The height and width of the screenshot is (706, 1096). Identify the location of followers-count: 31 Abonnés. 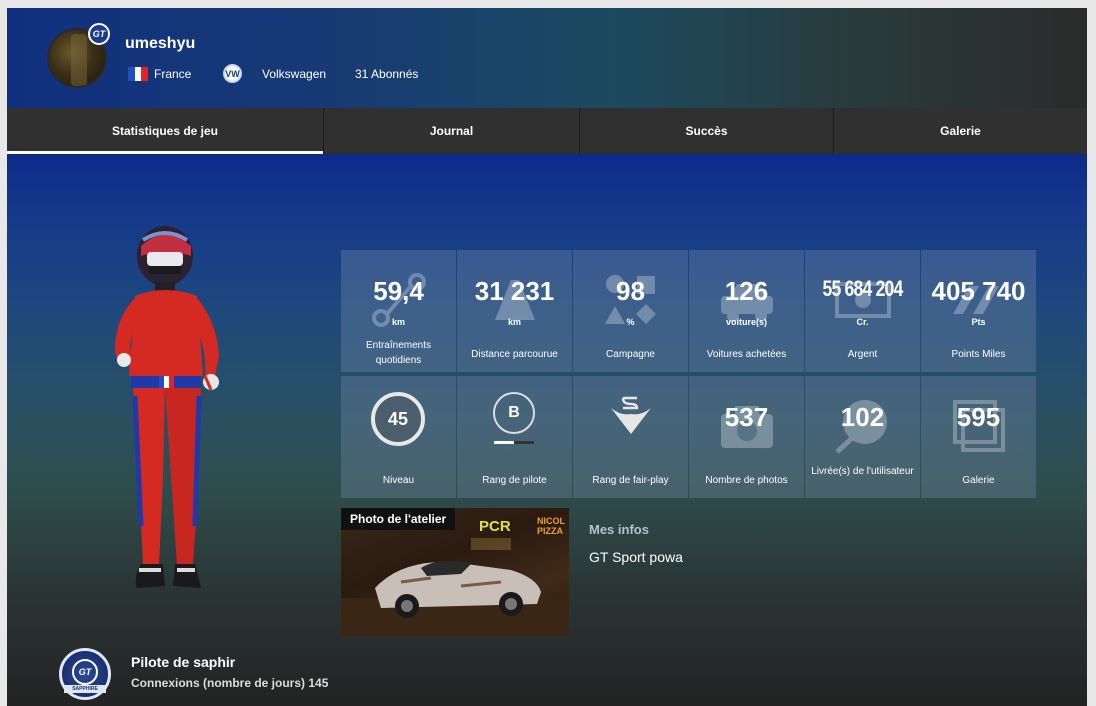
(386, 74).